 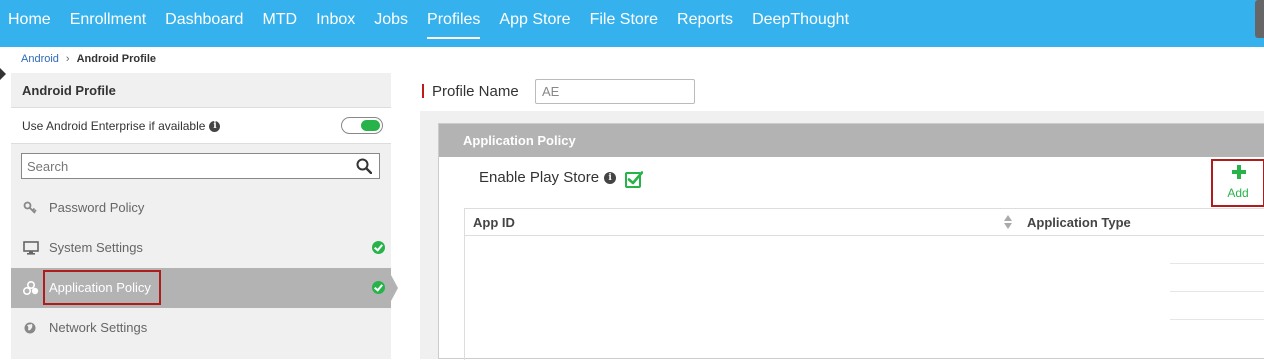 What do you see at coordinates (539, 177) in the screenshot?
I see `play-store-label: Enable Play Store` at bounding box center [539, 177].